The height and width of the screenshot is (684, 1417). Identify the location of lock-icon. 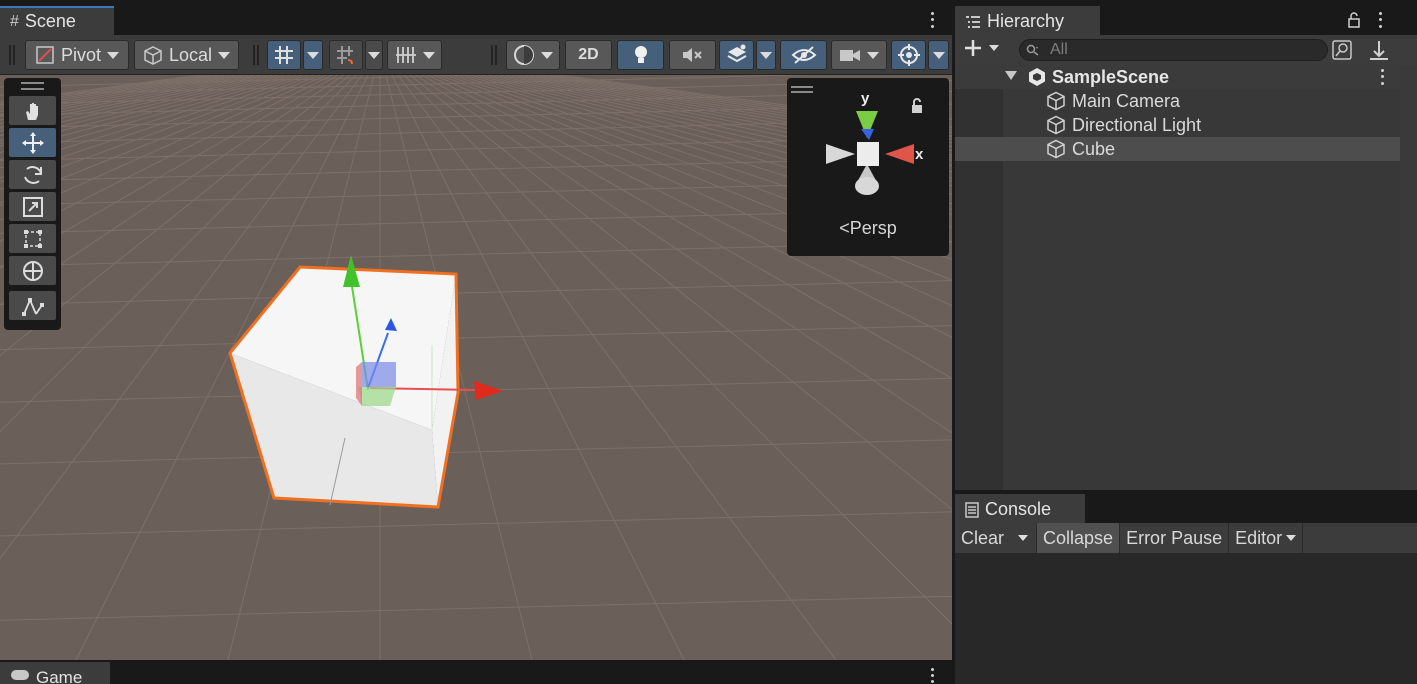
(1354, 20).